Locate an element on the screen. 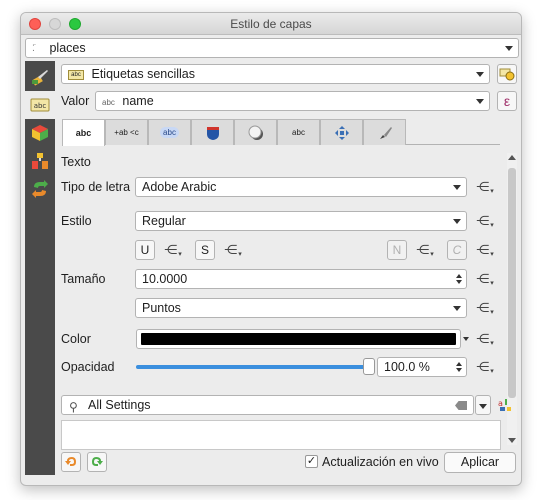 Image resolution: width=542 pixels, height=500 pixels. strikeout-data-defined-button: ⋲ ▾ is located at coordinates (233, 250).